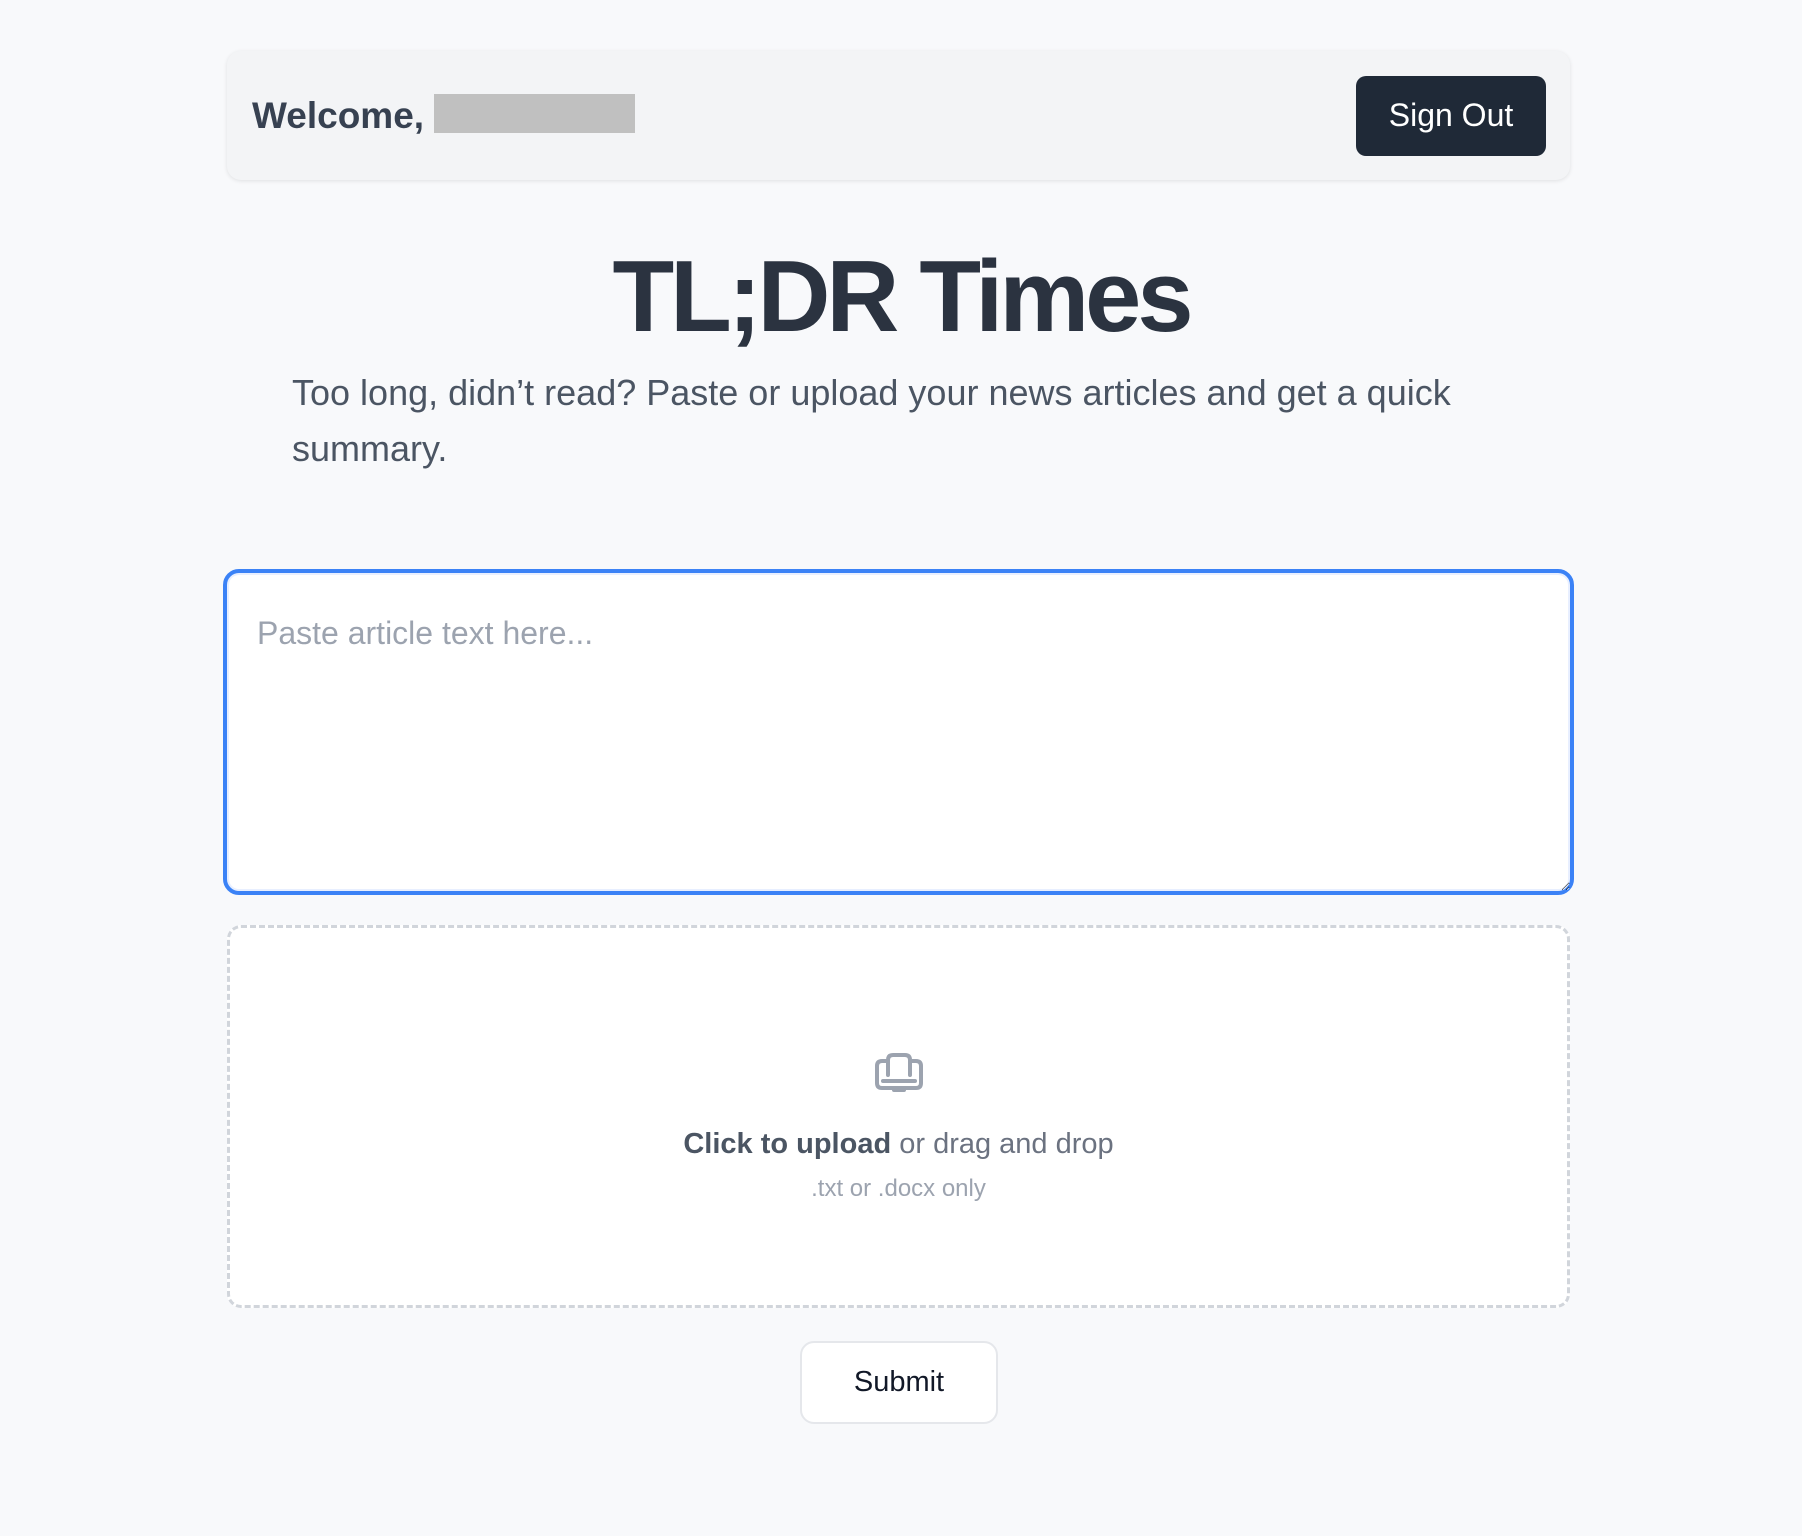 This screenshot has width=1802, height=1536. What do you see at coordinates (899, 1072) in the screenshot?
I see `upload-icon` at bounding box center [899, 1072].